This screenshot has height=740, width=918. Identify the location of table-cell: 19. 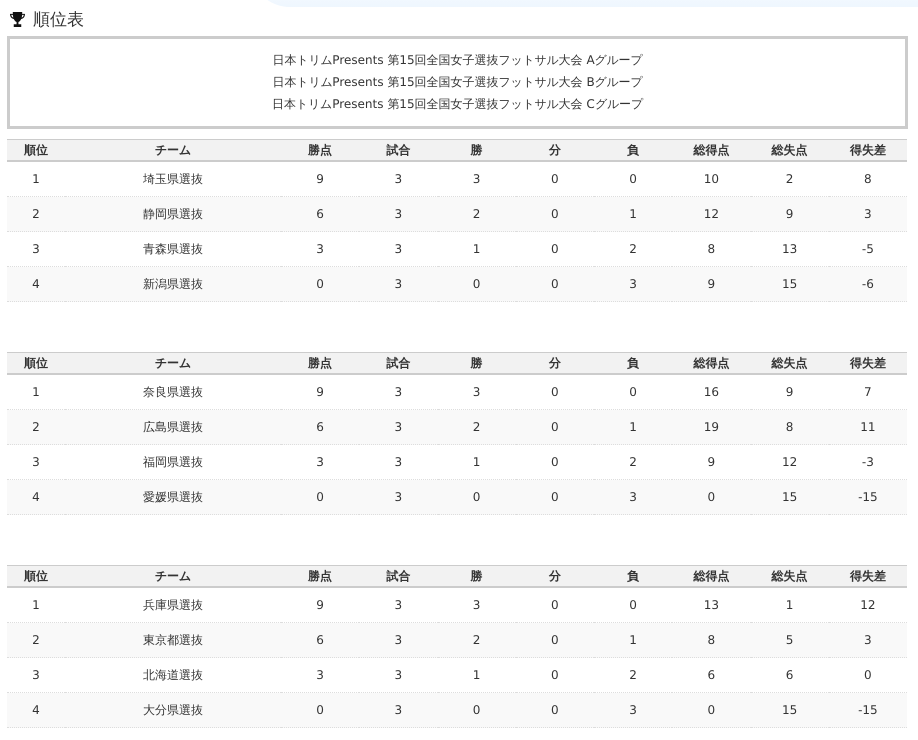
(711, 427).